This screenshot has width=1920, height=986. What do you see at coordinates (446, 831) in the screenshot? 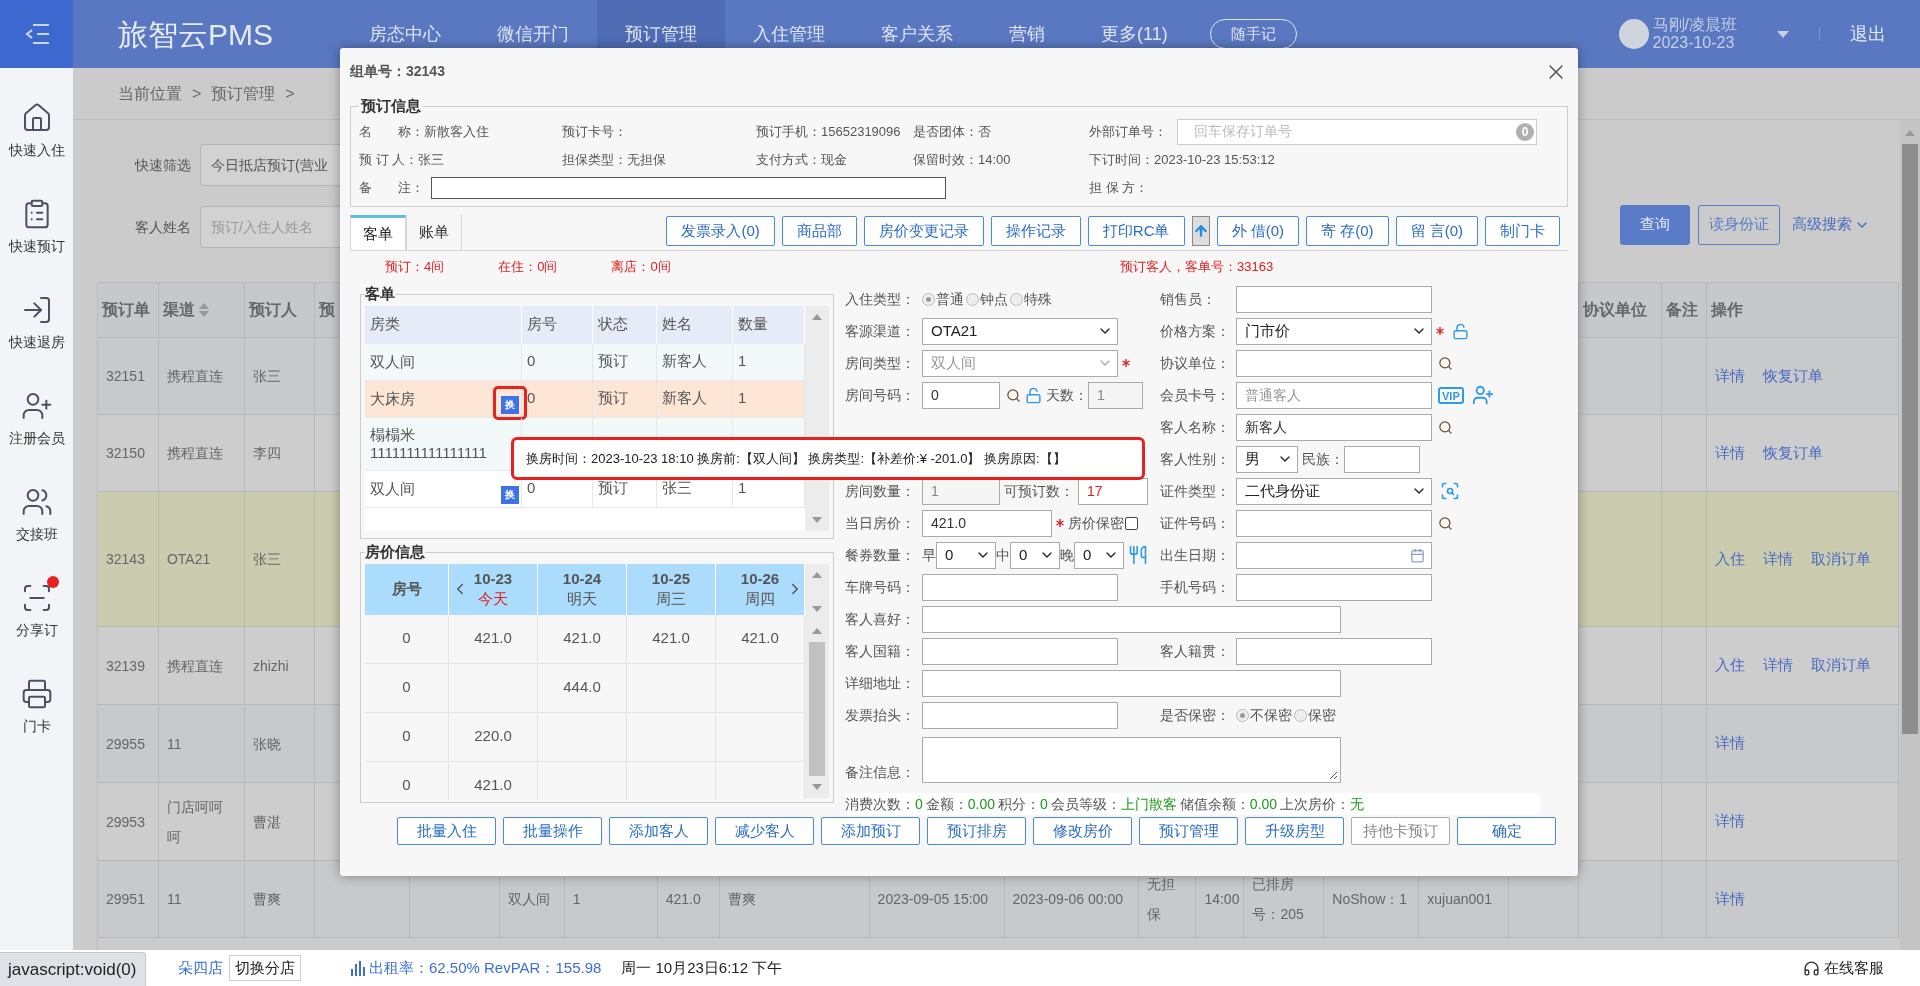
I see `action-button: 批量入住` at bounding box center [446, 831].